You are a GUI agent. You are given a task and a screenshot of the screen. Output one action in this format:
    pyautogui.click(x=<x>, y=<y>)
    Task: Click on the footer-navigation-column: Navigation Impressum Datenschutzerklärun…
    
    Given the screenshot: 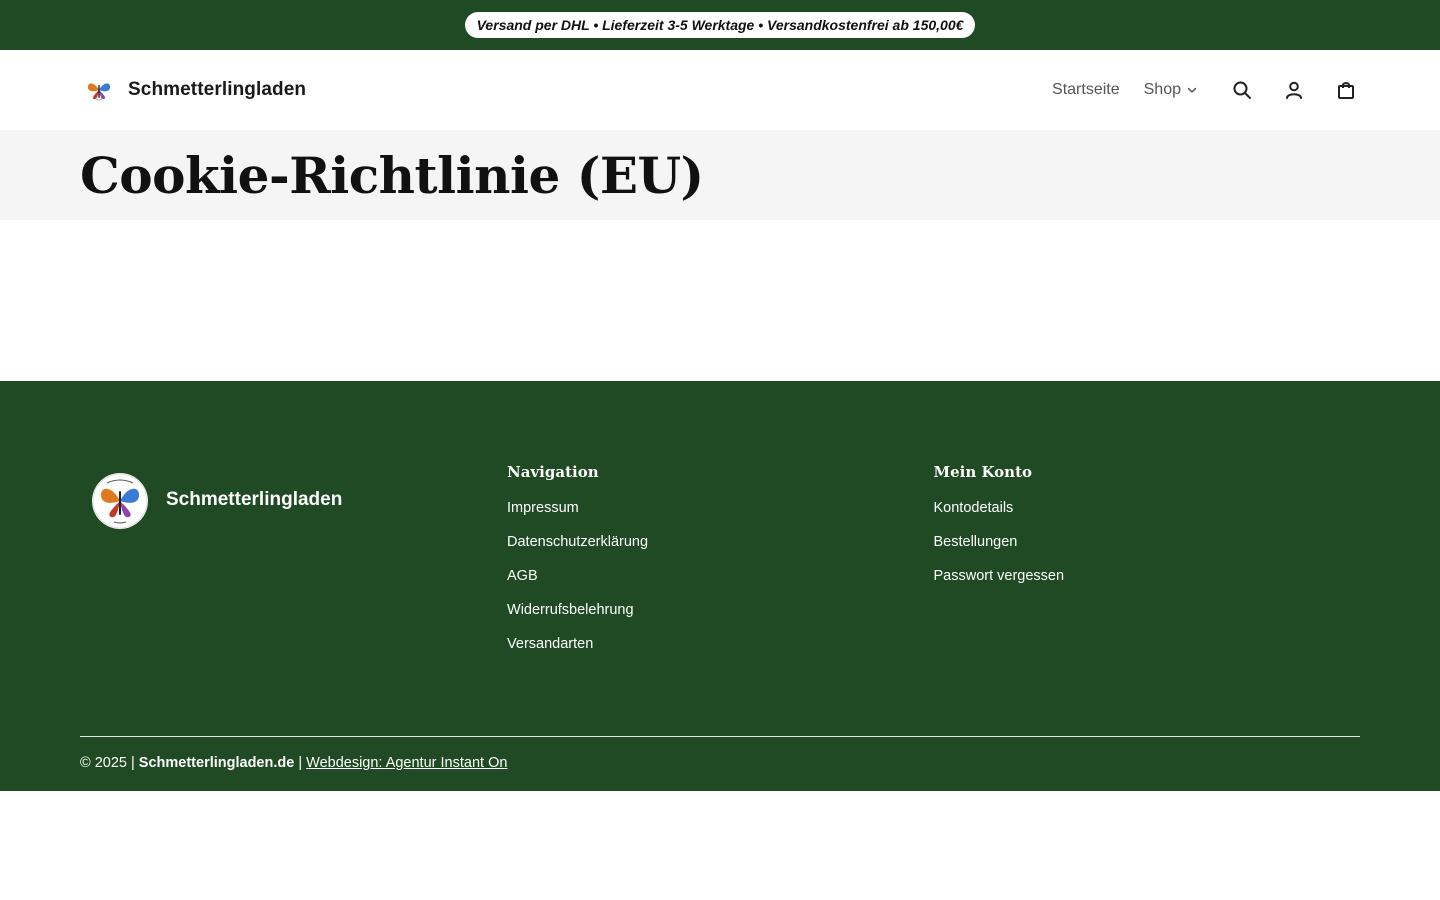 What is the action you would take?
    pyautogui.click(x=720, y=598)
    